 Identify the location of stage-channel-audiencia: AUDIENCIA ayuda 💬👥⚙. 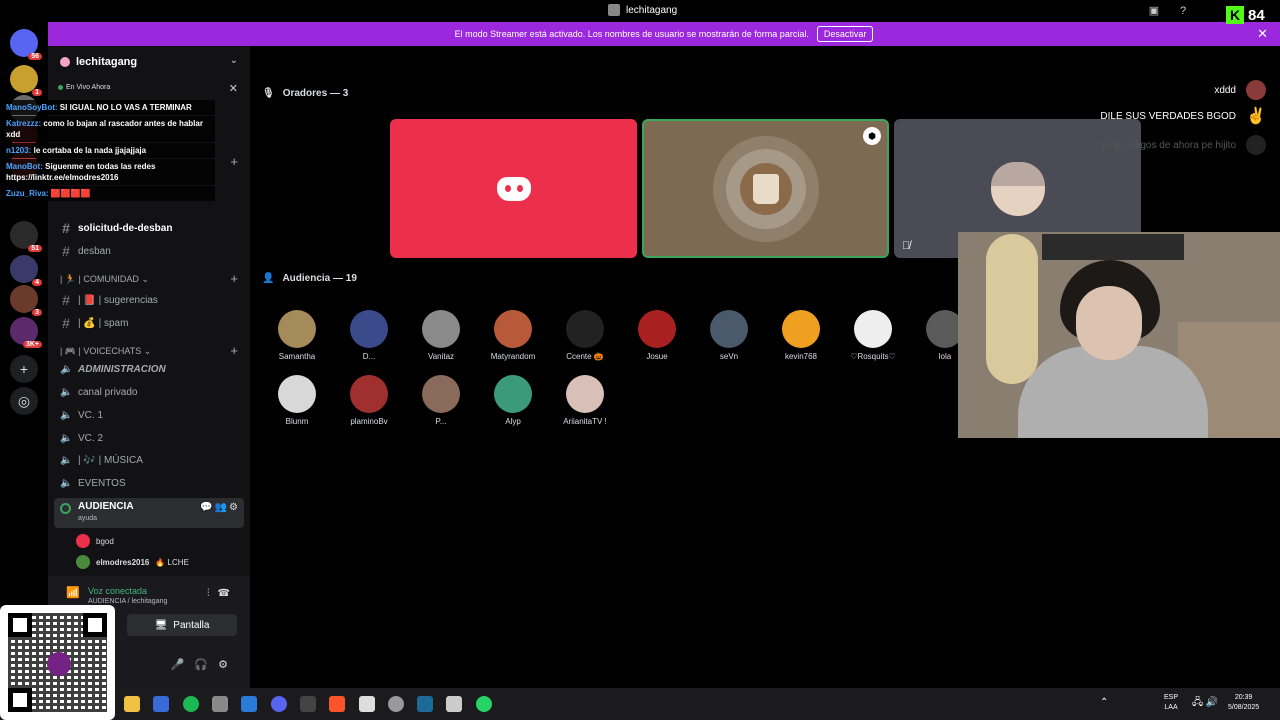
(149, 513).